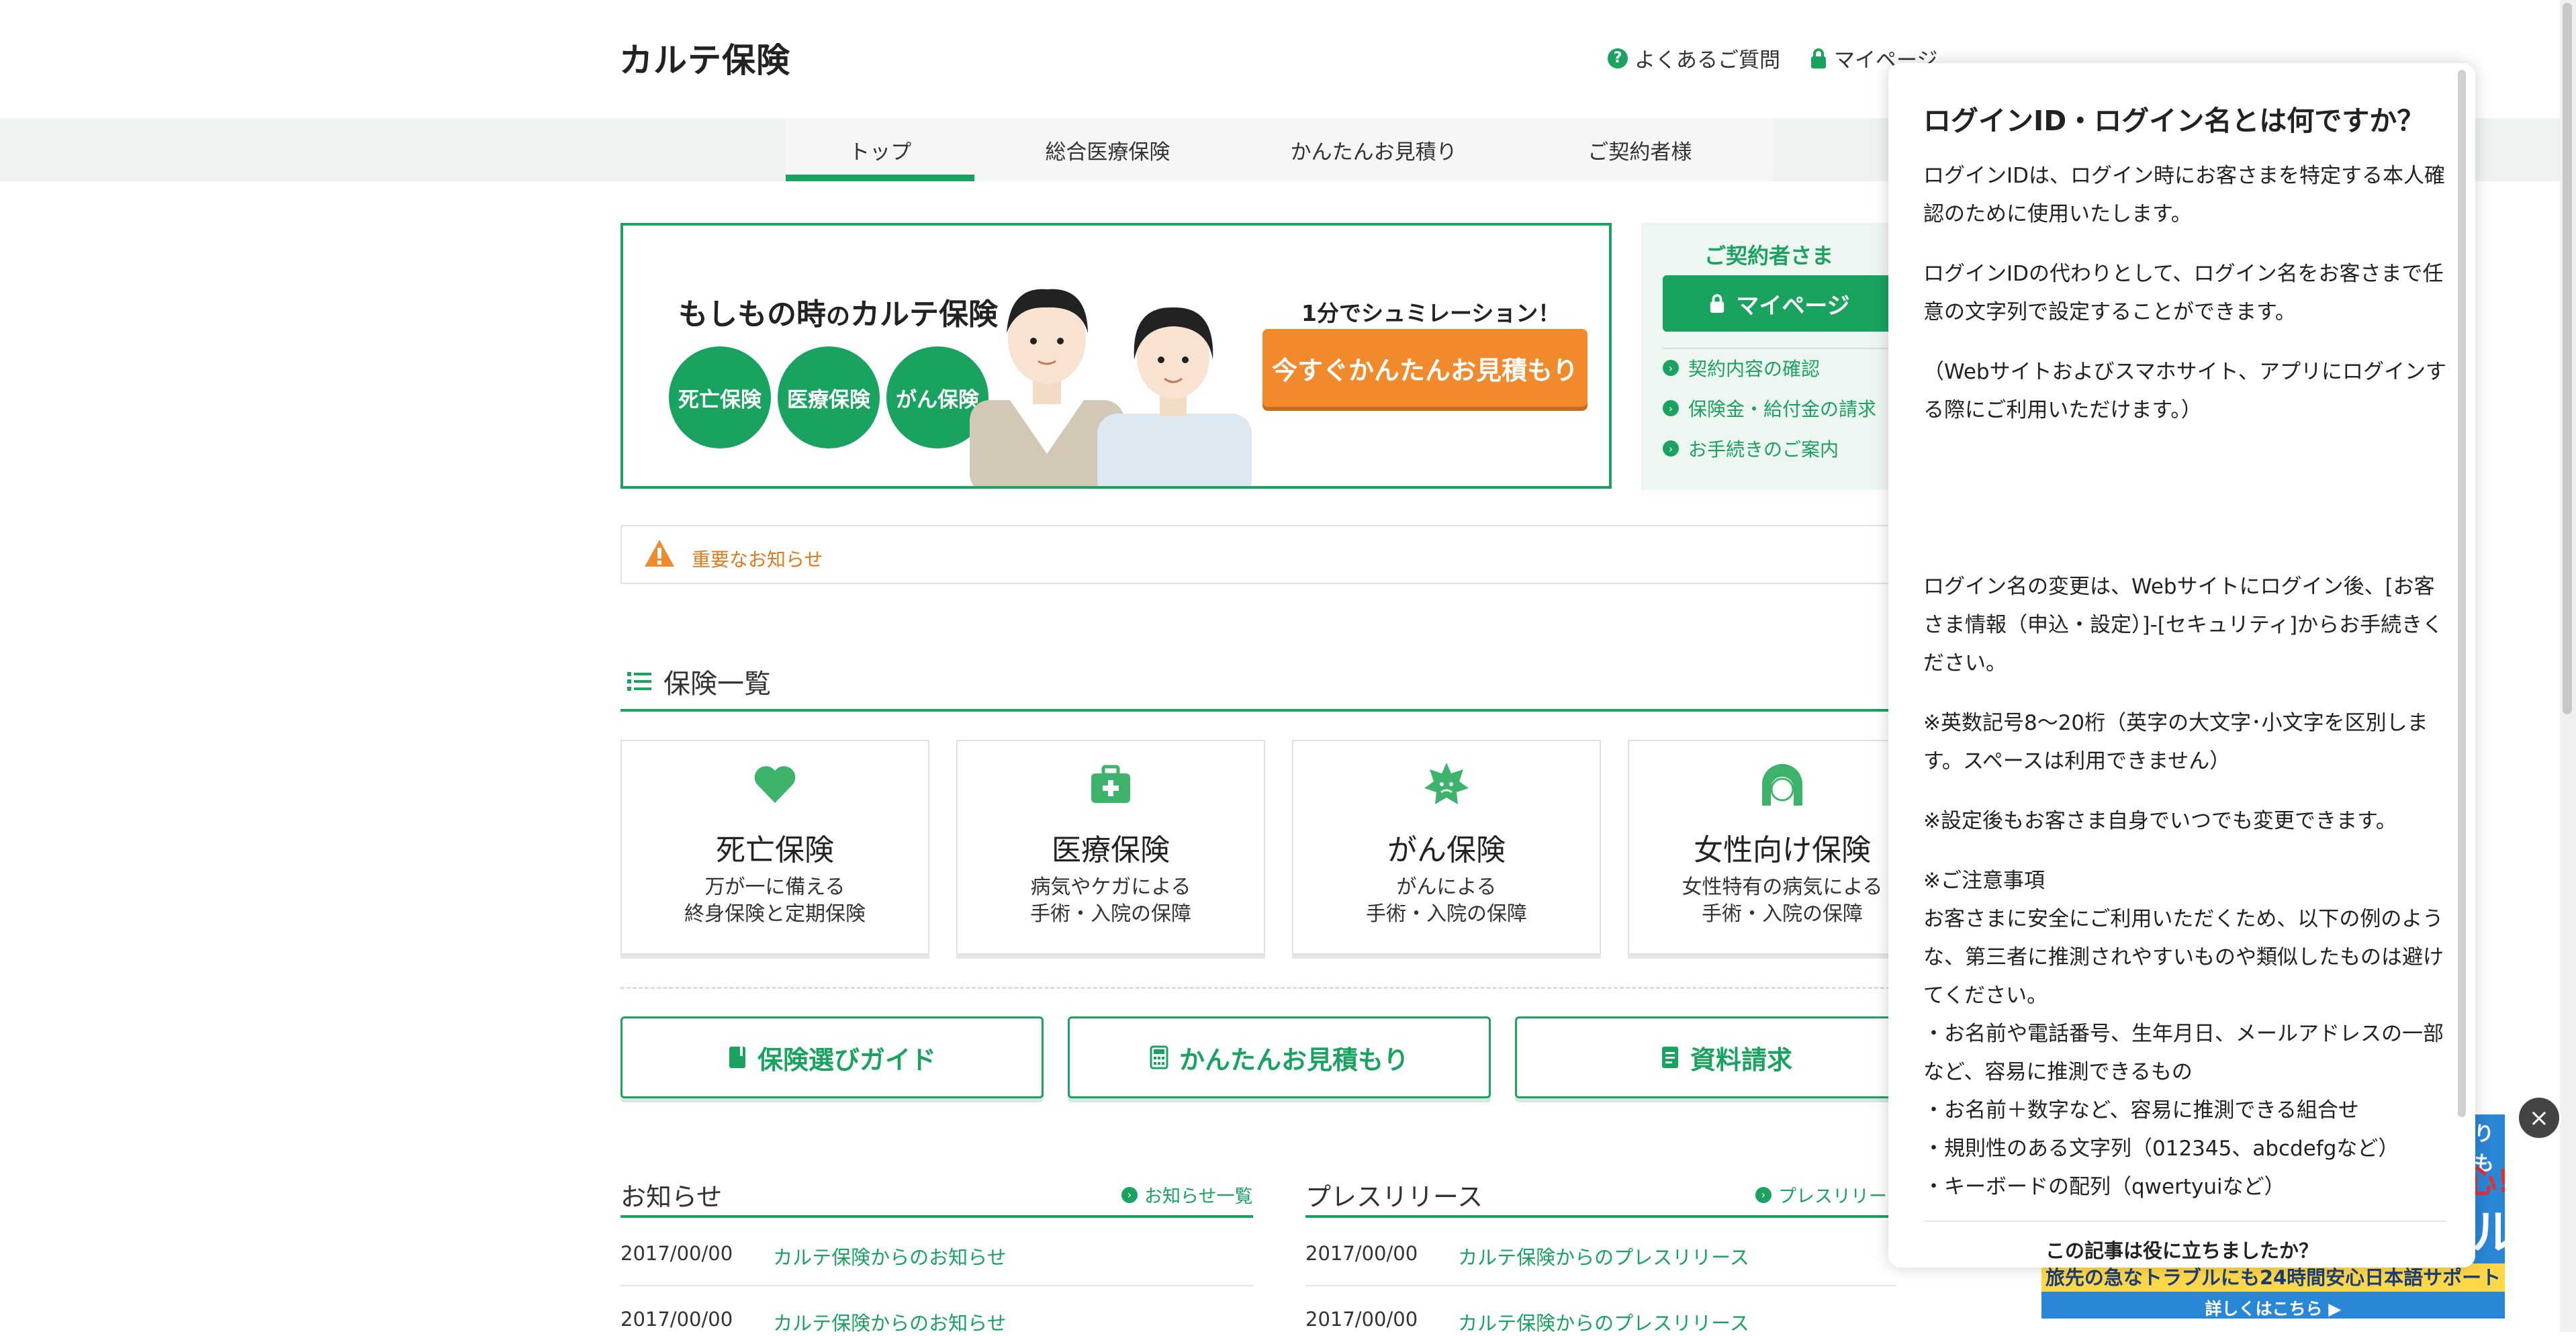 This screenshot has height=1336, width=2576. Describe the element at coordinates (2462, 593) in the screenshot. I see `help-panel-scrollbar` at that location.